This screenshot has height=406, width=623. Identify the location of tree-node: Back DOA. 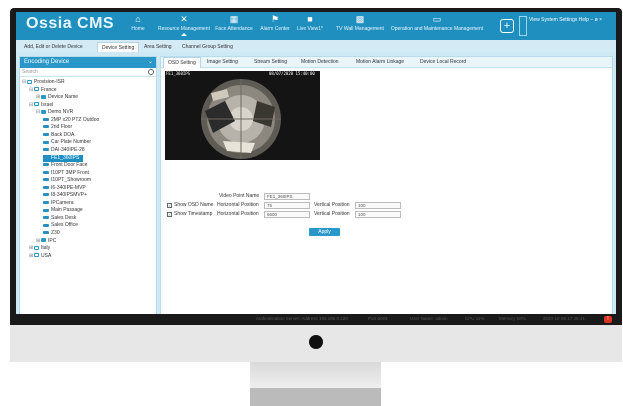
(58, 135).